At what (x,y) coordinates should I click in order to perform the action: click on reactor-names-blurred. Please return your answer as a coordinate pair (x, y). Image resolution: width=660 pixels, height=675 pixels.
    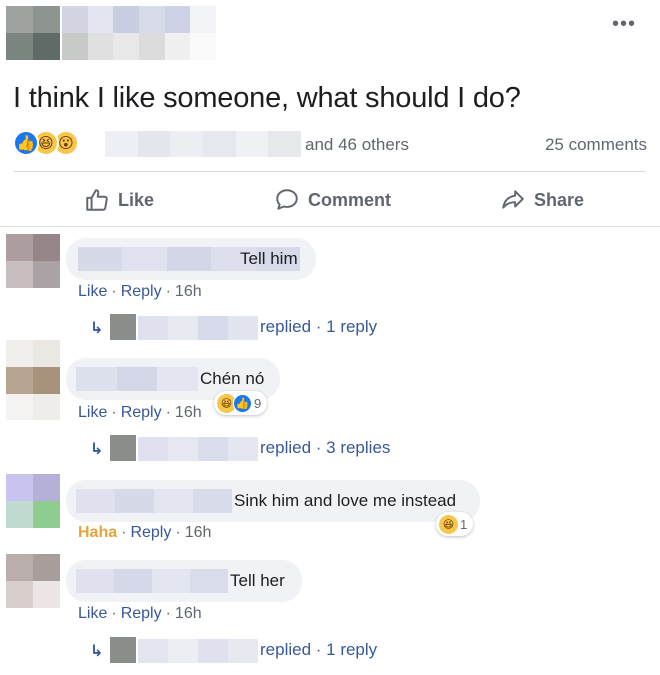
    Looking at the image, I should click on (203, 144).